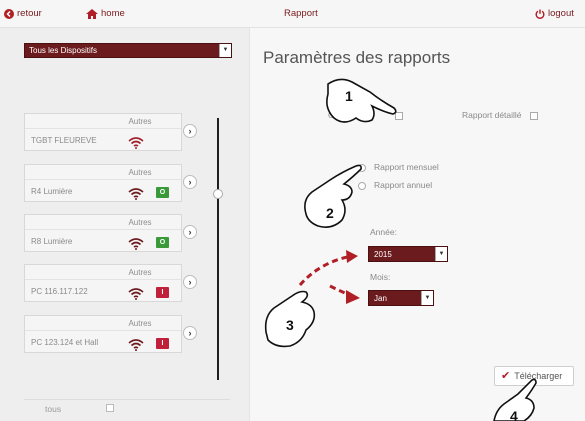  I want to click on logout-link: logout, so click(554, 13).